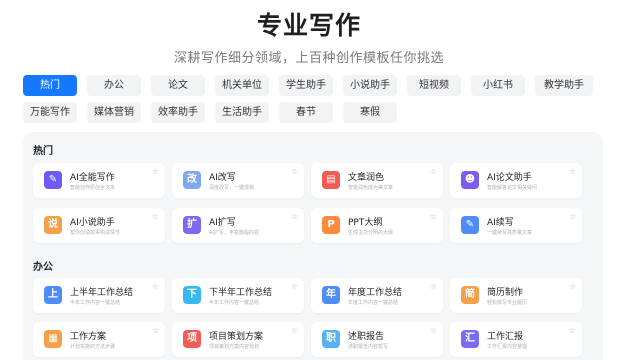  What do you see at coordinates (114, 85) in the screenshot?
I see `tab-office: 办公` at bounding box center [114, 85].